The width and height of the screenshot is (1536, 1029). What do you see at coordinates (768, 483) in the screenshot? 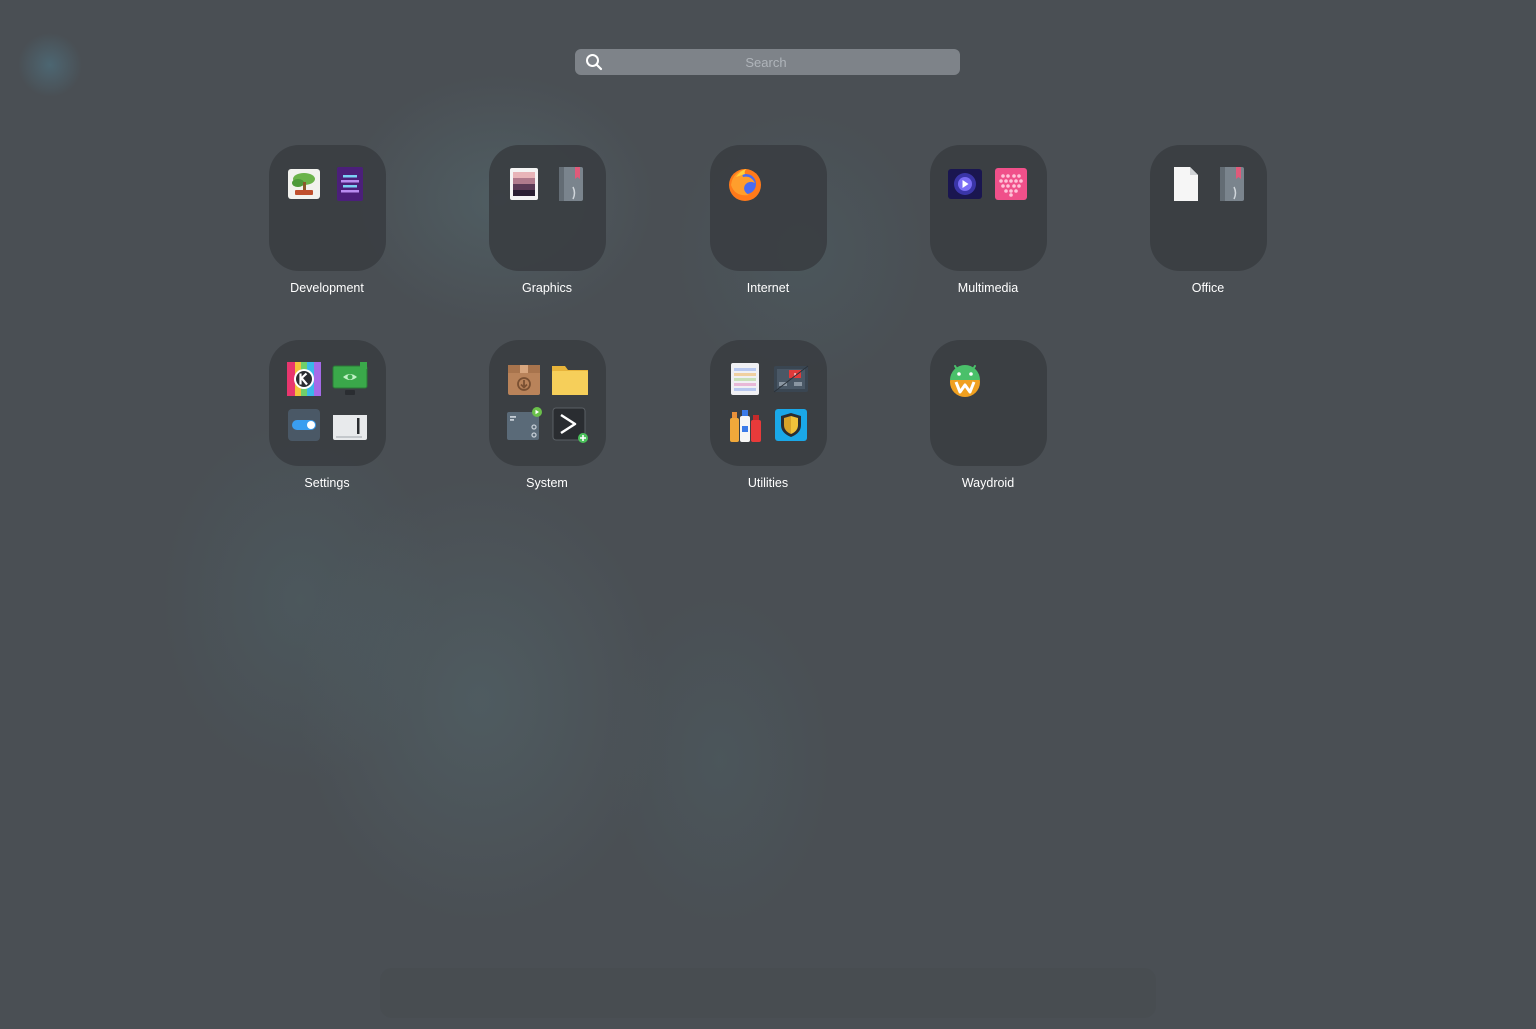
I see `folder-label: Utilities` at bounding box center [768, 483].